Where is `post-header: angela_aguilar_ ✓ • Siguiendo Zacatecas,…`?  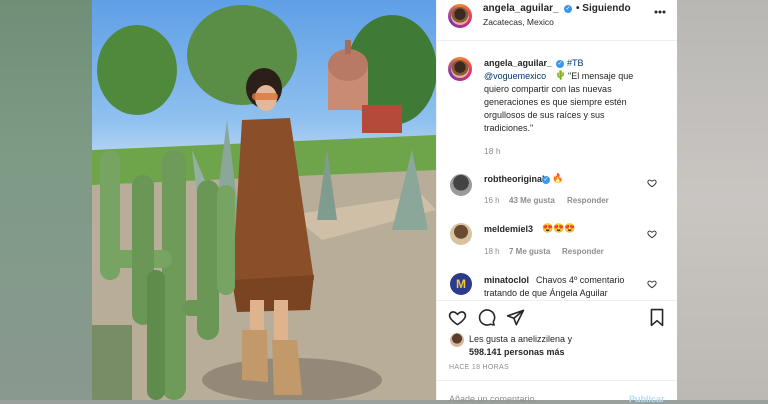
post-header: angela_aguilar_ ✓ • Siguiendo Zacatecas,… is located at coordinates (557, 20).